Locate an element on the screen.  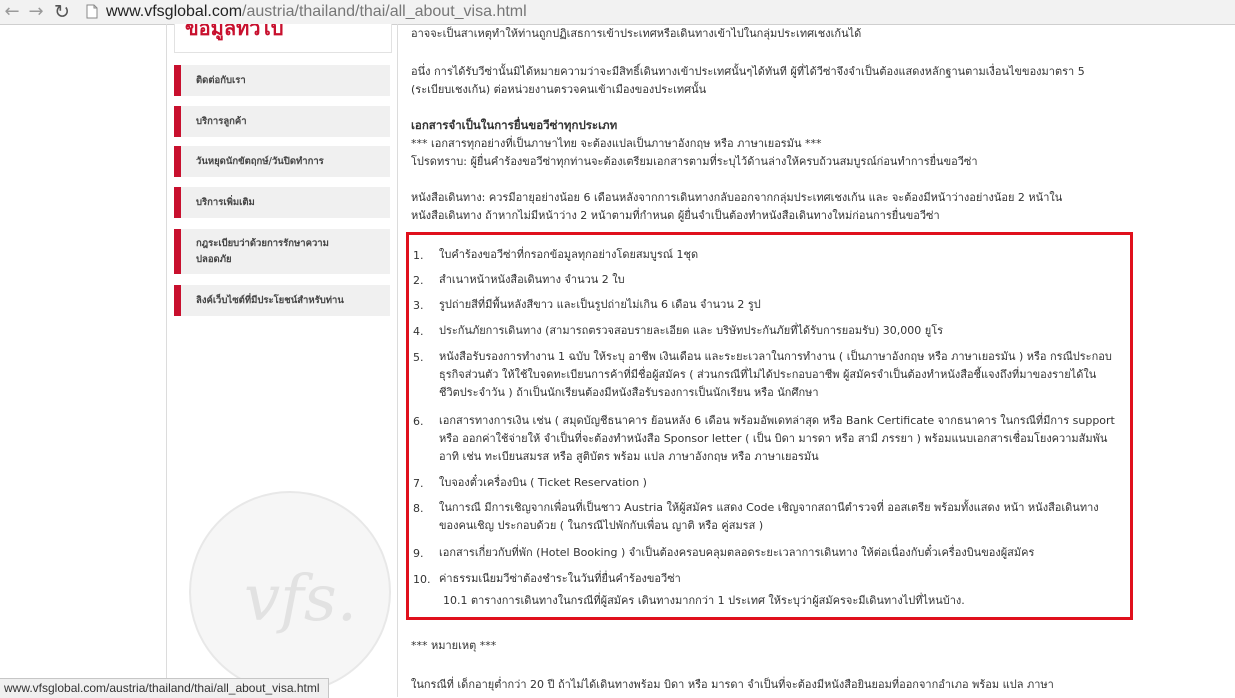
list-item-number: 5. is located at coordinates (418, 357).